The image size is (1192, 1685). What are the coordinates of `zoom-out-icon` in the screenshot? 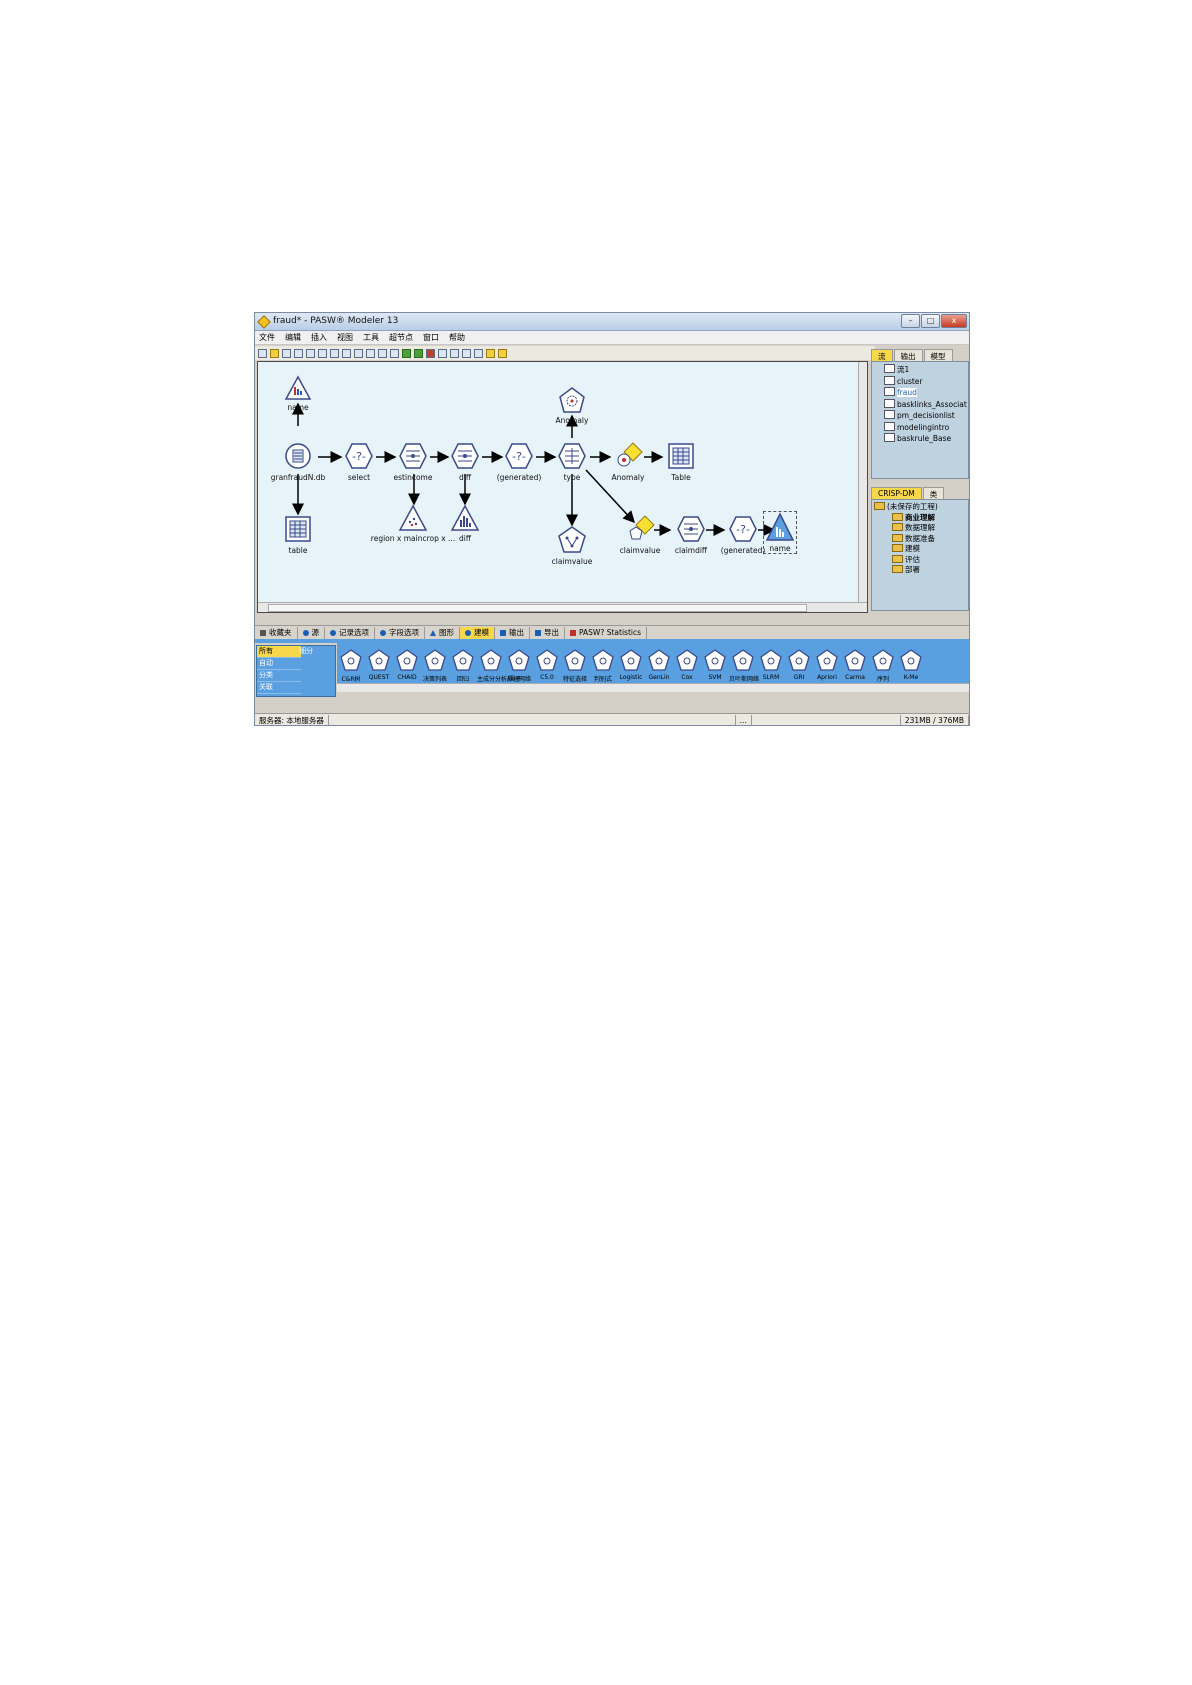 It's located at (478, 353).